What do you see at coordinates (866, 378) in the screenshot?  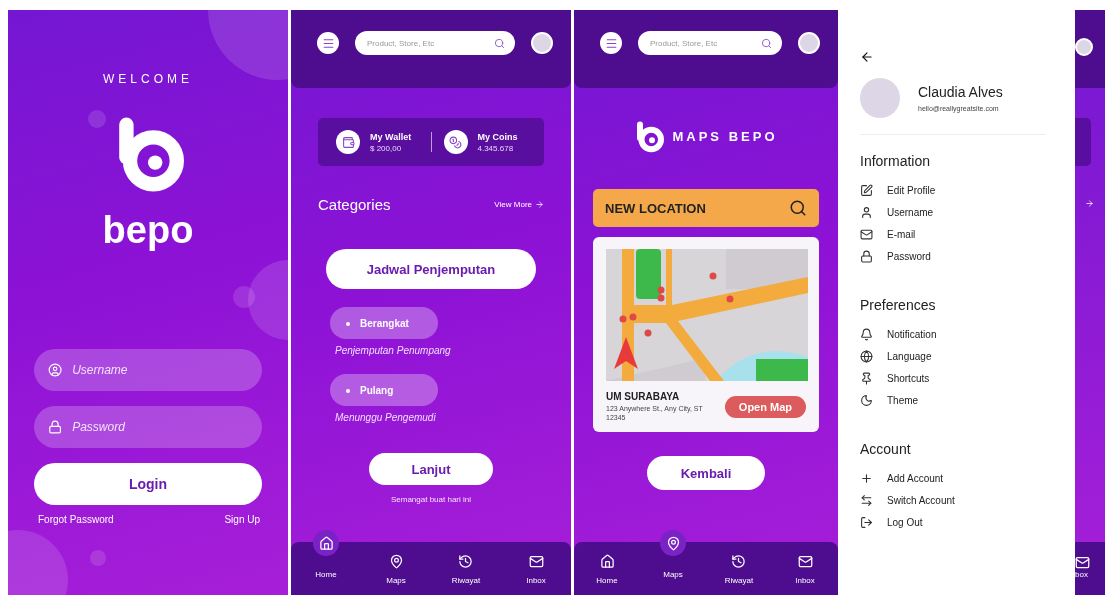 I see `pin-icon` at bounding box center [866, 378].